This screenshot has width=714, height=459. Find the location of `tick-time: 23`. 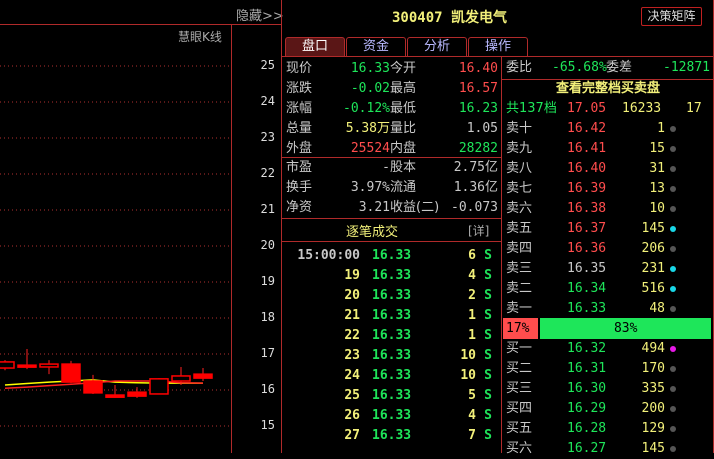

tick-time: 23 is located at coordinates (352, 355).